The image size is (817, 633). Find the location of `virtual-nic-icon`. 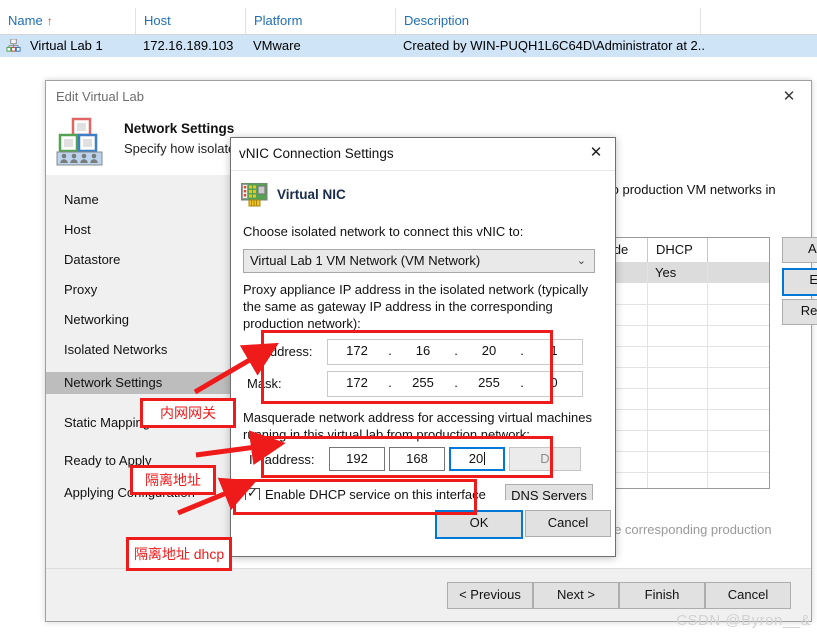

virtual-nic-icon is located at coordinates (254, 195).